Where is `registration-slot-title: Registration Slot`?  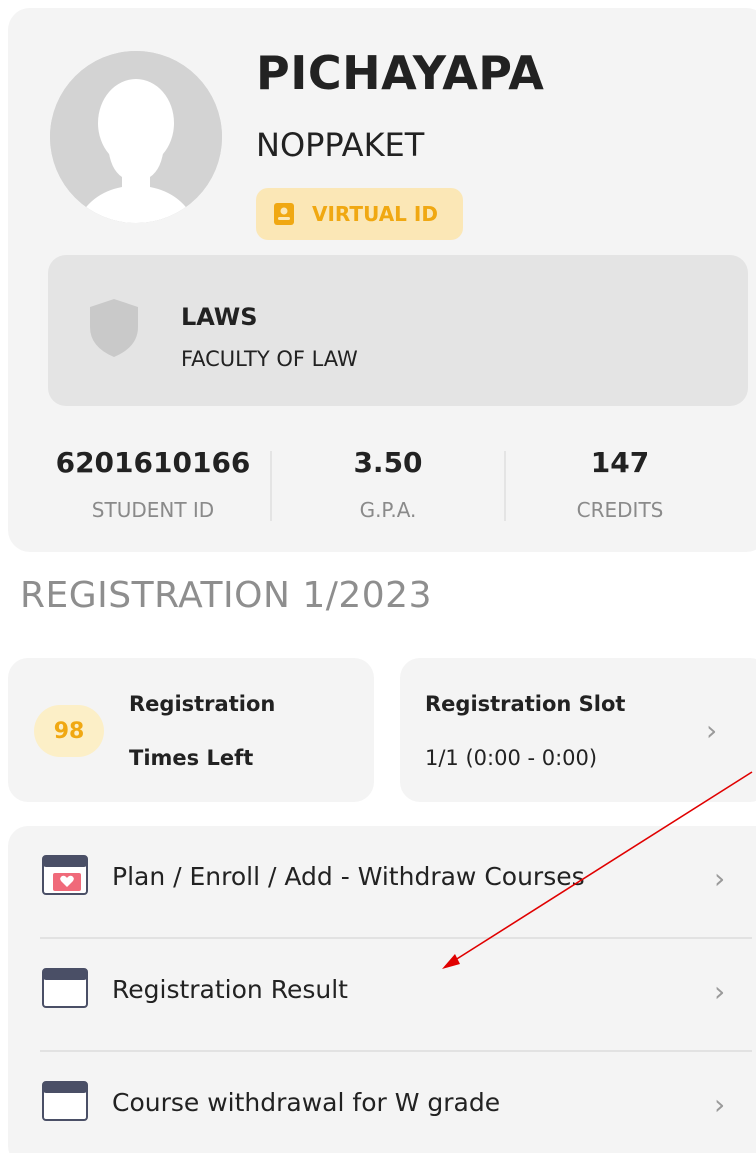 registration-slot-title: Registration Slot is located at coordinates (525, 704).